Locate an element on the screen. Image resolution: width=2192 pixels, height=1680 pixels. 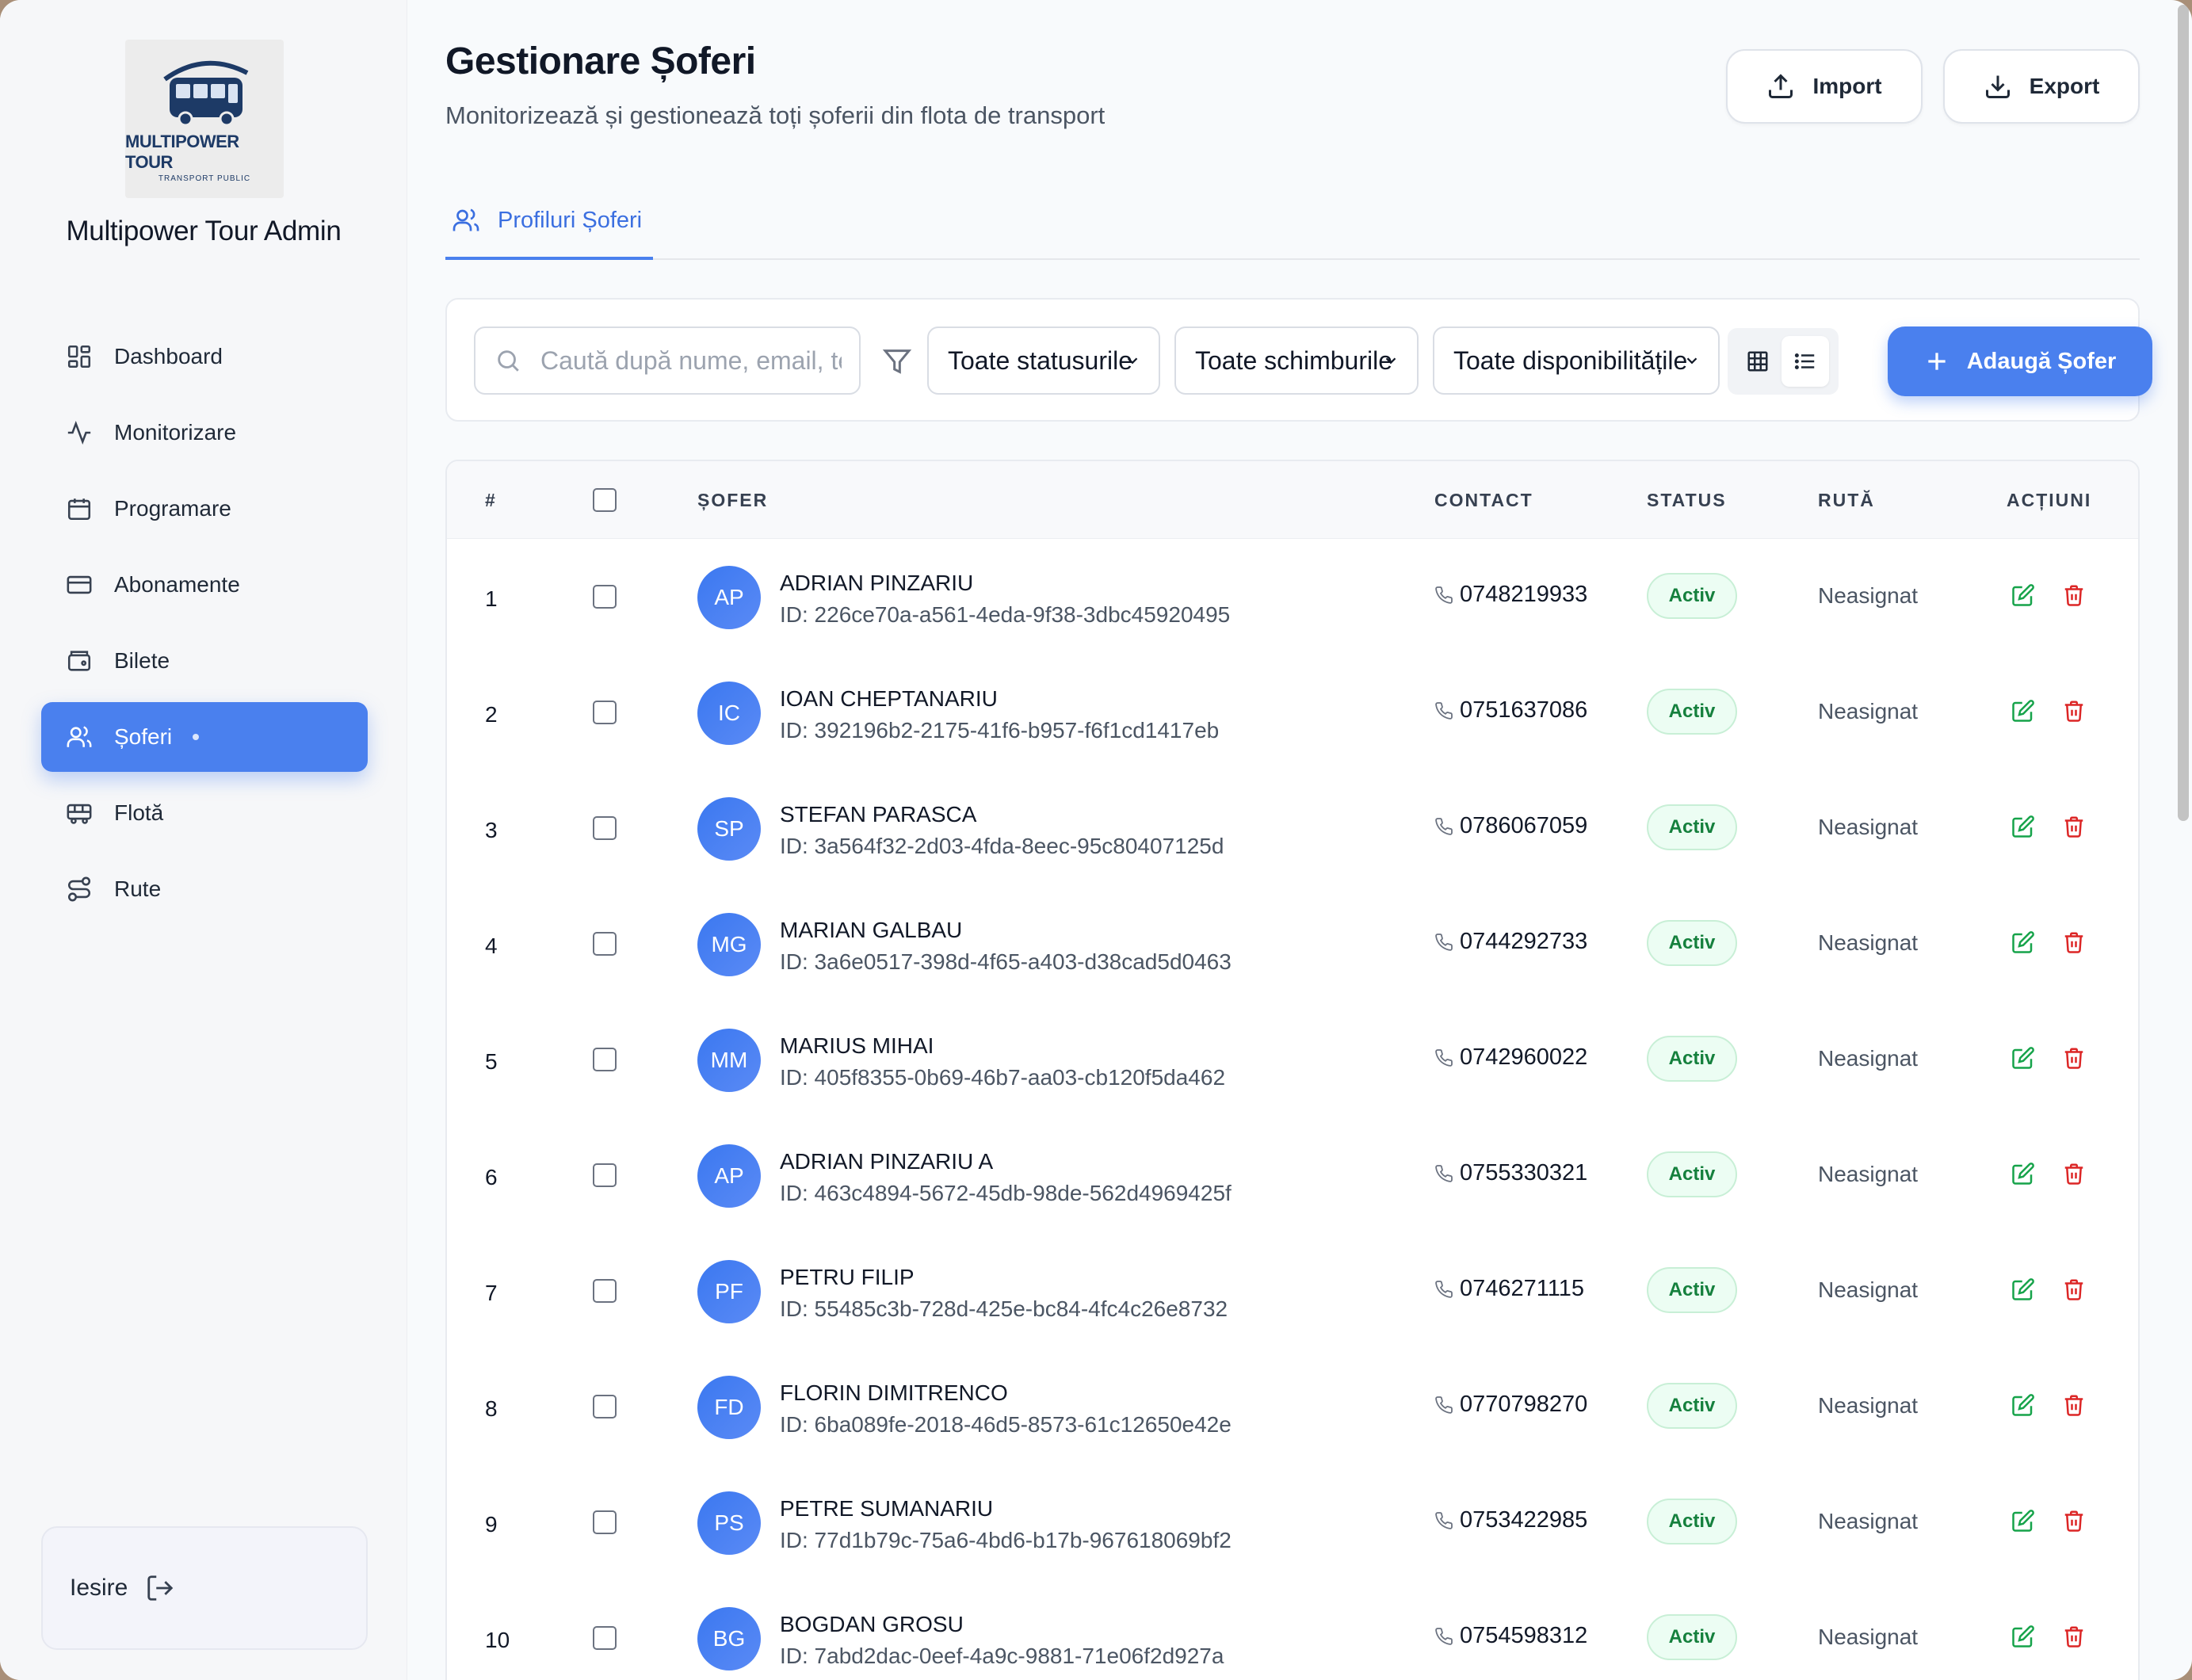
driver-name: MARIAN GALBAU is located at coordinates (871, 930).